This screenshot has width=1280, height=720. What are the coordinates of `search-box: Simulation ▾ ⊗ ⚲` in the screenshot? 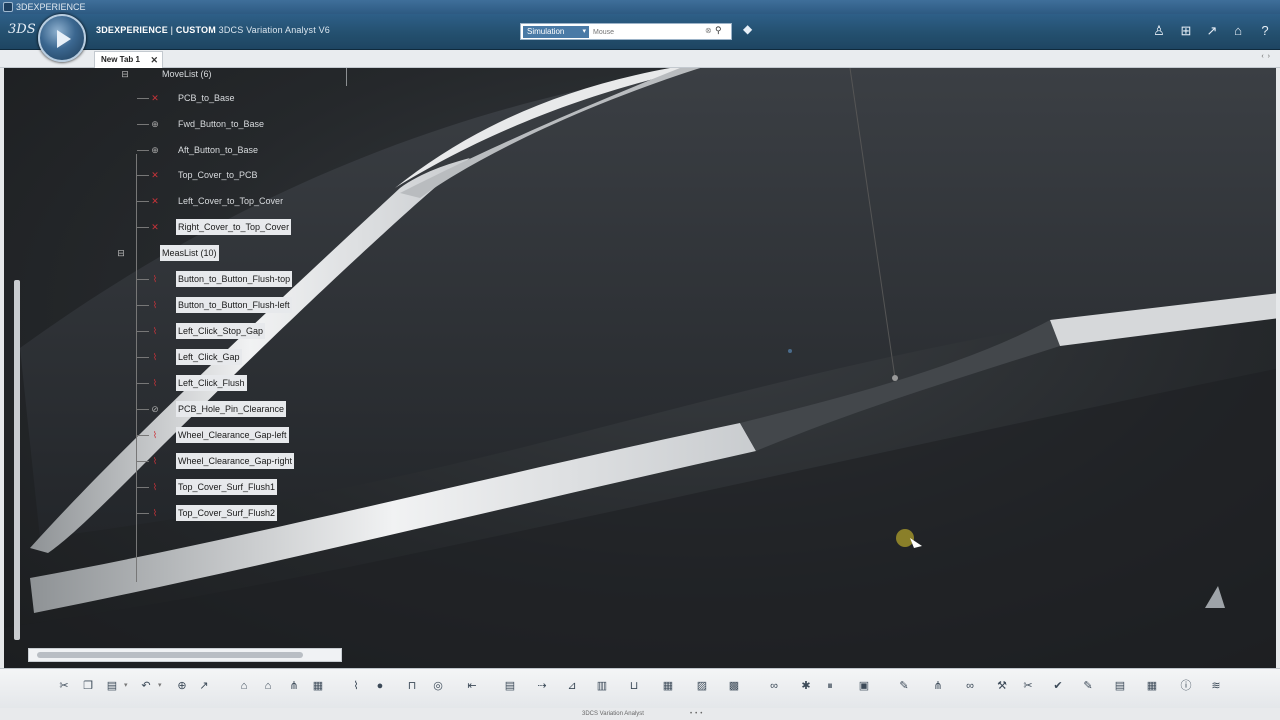 It's located at (626, 31).